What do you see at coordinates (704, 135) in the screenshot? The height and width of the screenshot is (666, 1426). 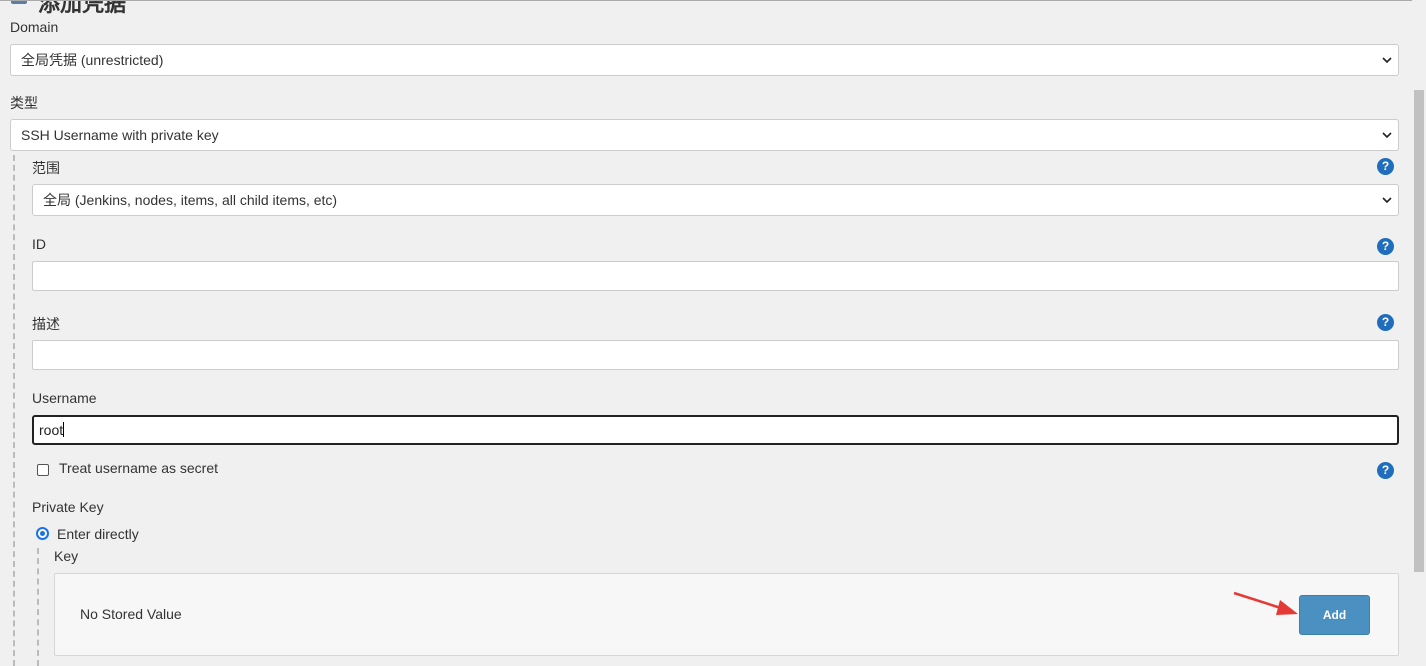 I see `kind-select: SSH Username with private key` at bounding box center [704, 135].